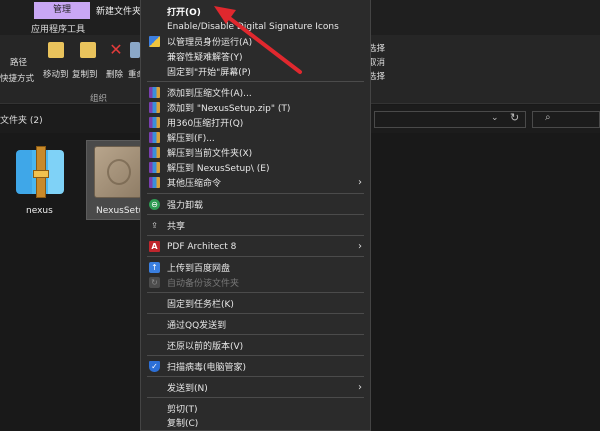 Image resolution: width=600 pixels, height=431 pixels. I want to click on menu-item-label: 还原以前的版本(V), so click(205, 347).